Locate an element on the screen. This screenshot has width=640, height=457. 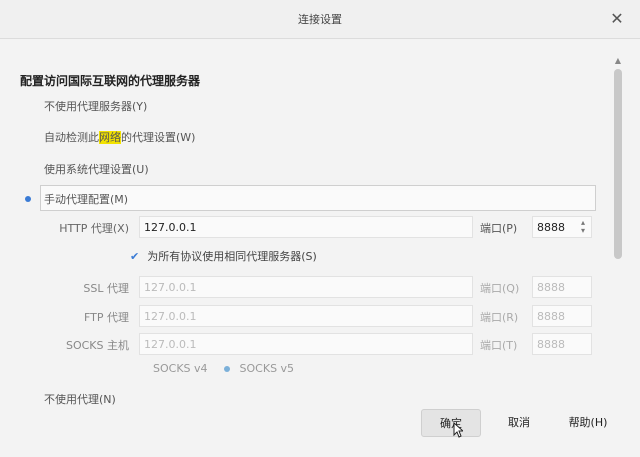
radio-auto-detect-label: 自动检测此网络的代理设置(W) is located at coordinates (119, 137).